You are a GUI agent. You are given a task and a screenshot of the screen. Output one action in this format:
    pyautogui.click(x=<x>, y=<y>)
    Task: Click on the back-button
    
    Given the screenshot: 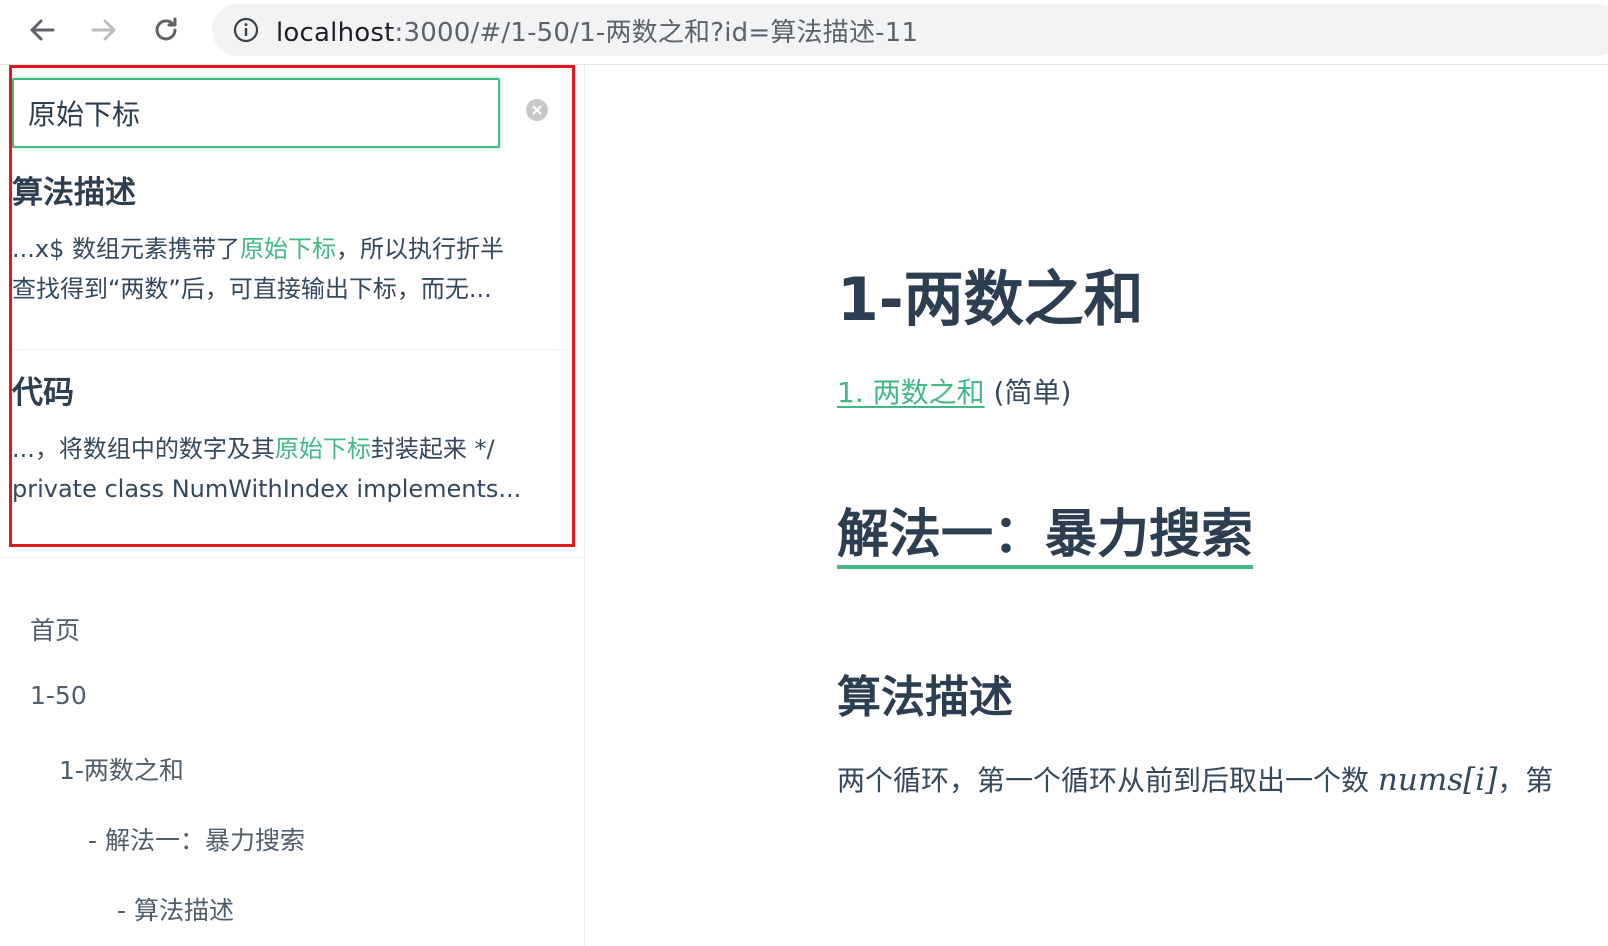 What is the action you would take?
    pyautogui.click(x=42, y=30)
    